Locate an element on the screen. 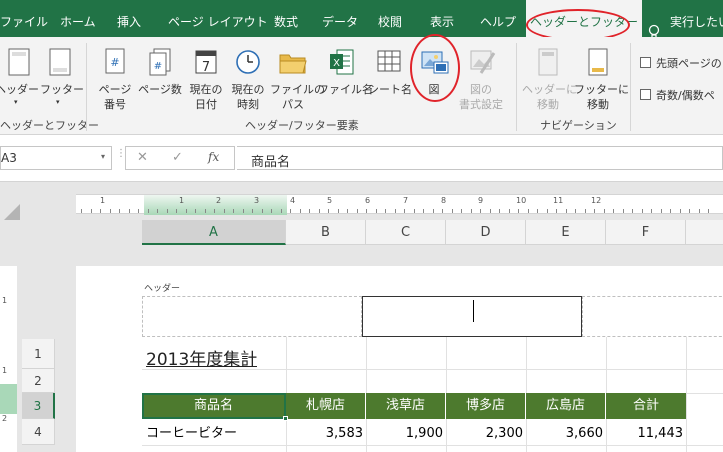 The image size is (723, 452). cell-b4: 3,583 is located at coordinates (326, 434).